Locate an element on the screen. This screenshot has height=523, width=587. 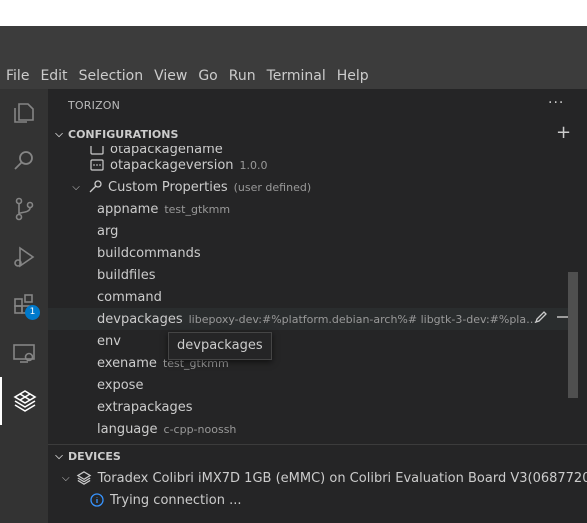
property-label: devpackages is located at coordinates (140, 319).